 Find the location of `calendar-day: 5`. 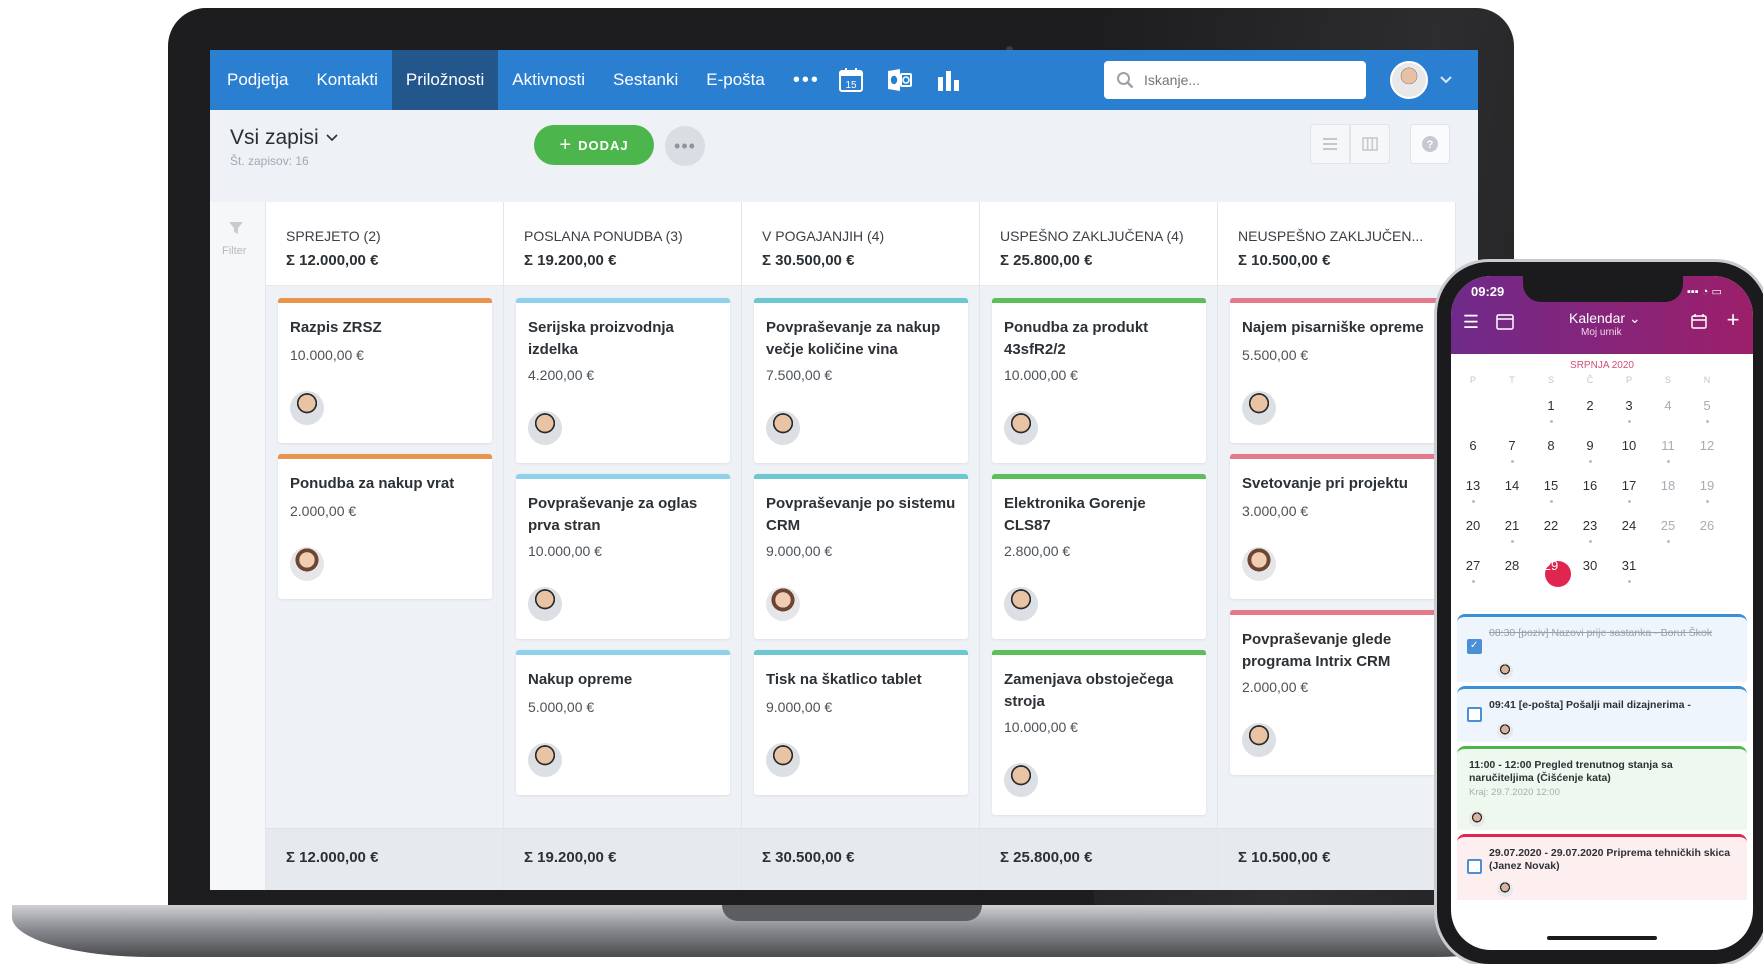

calendar-day: 5 is located at coordinates (1707, 405).